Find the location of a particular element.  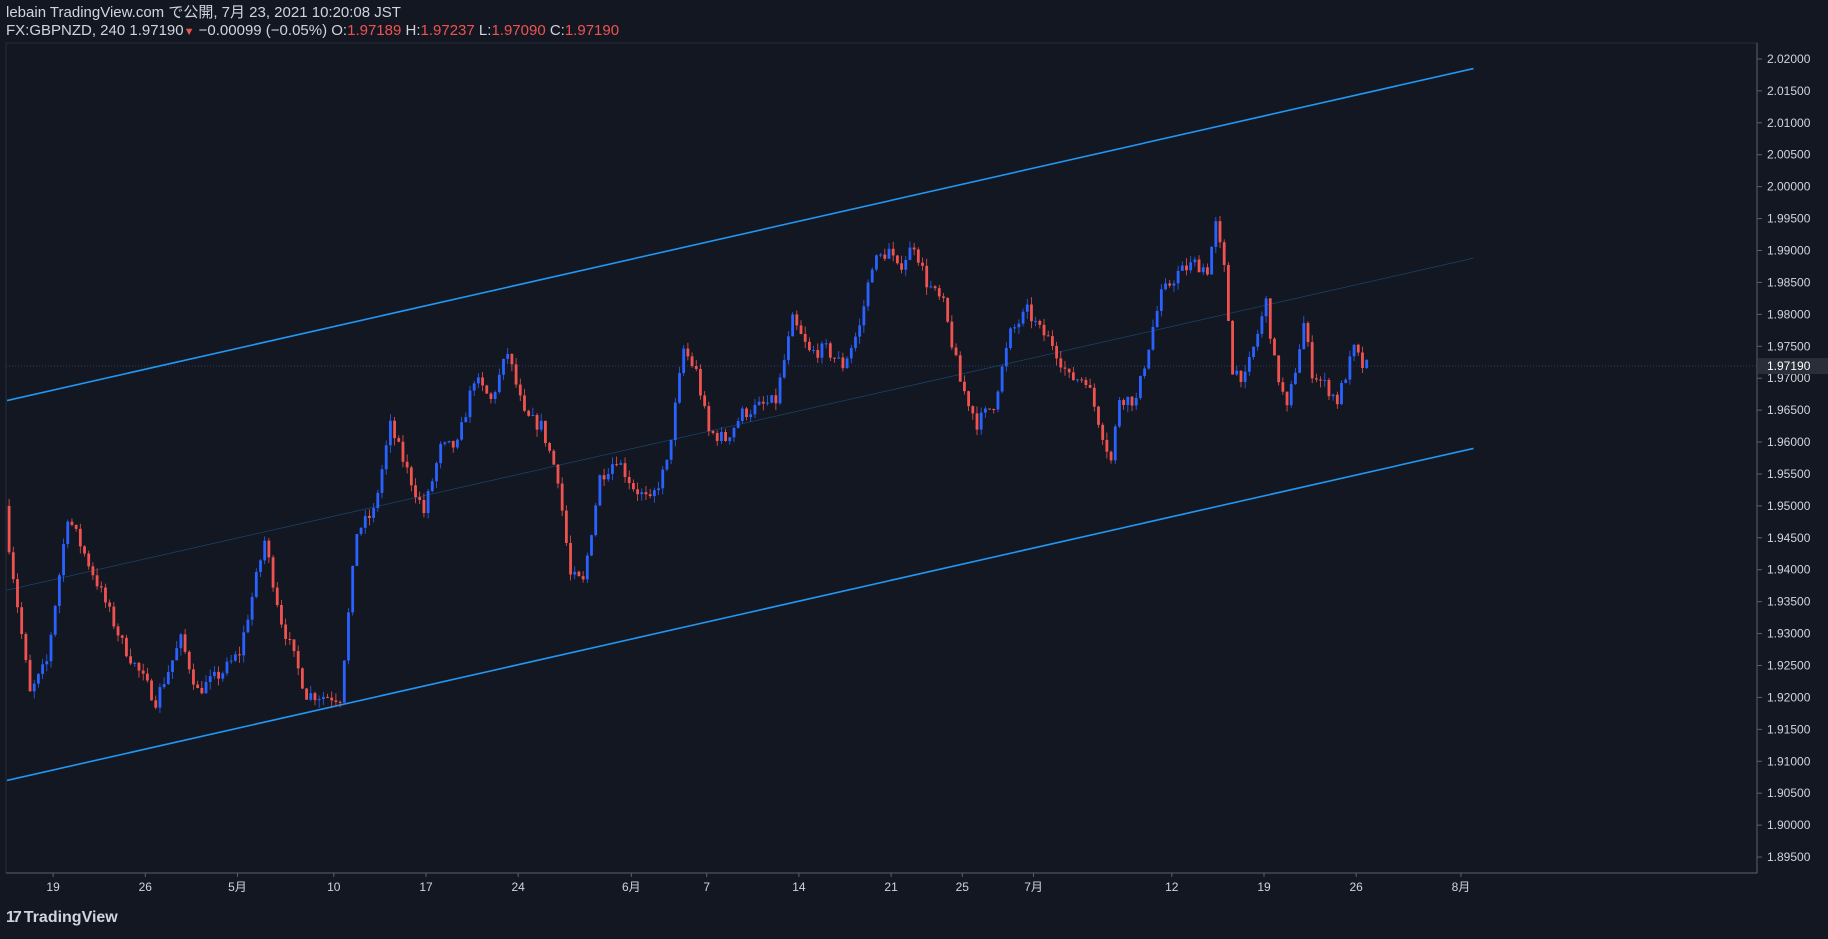

y-tick-label: 1.93500 is located at coordinates (1789, 602).